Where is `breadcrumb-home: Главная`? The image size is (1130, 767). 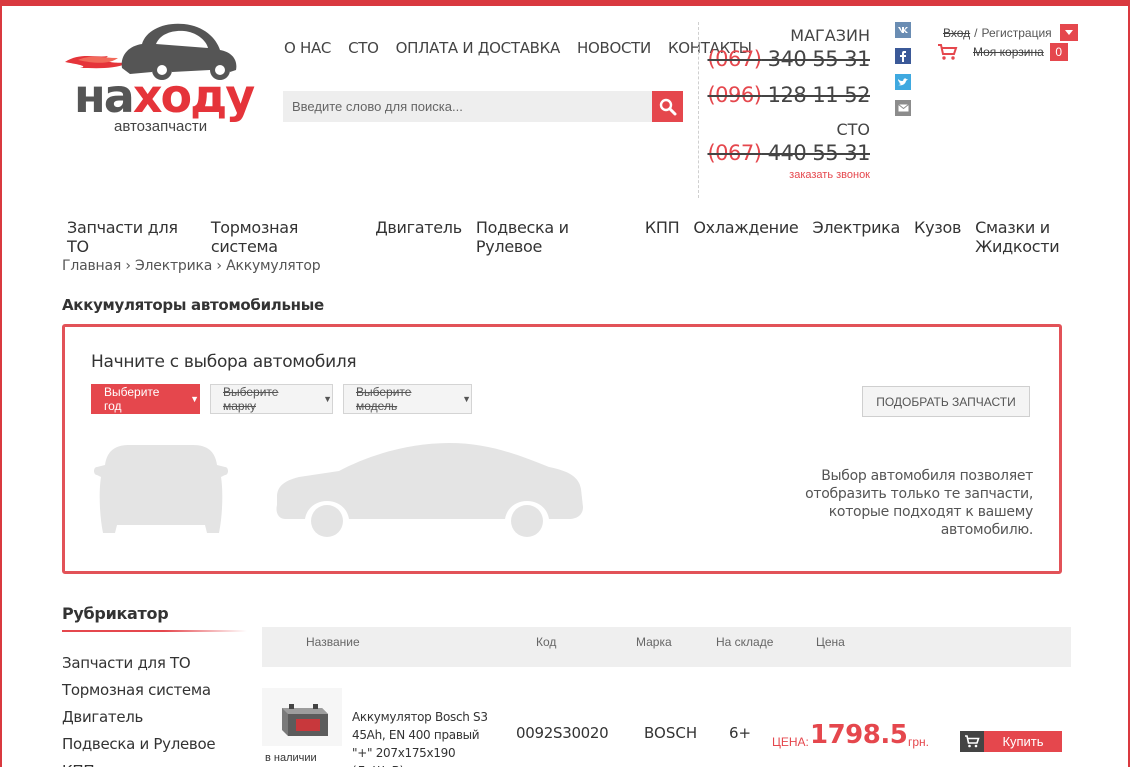
breadcrumb-home: Главная is located at coordinates (91, 266).